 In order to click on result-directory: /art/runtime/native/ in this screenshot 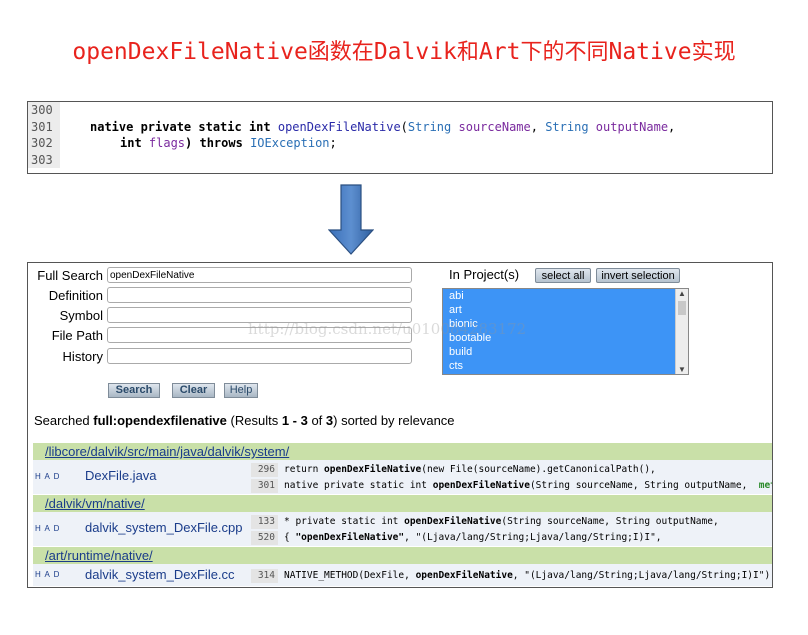, I will do `click(402, 555)`.